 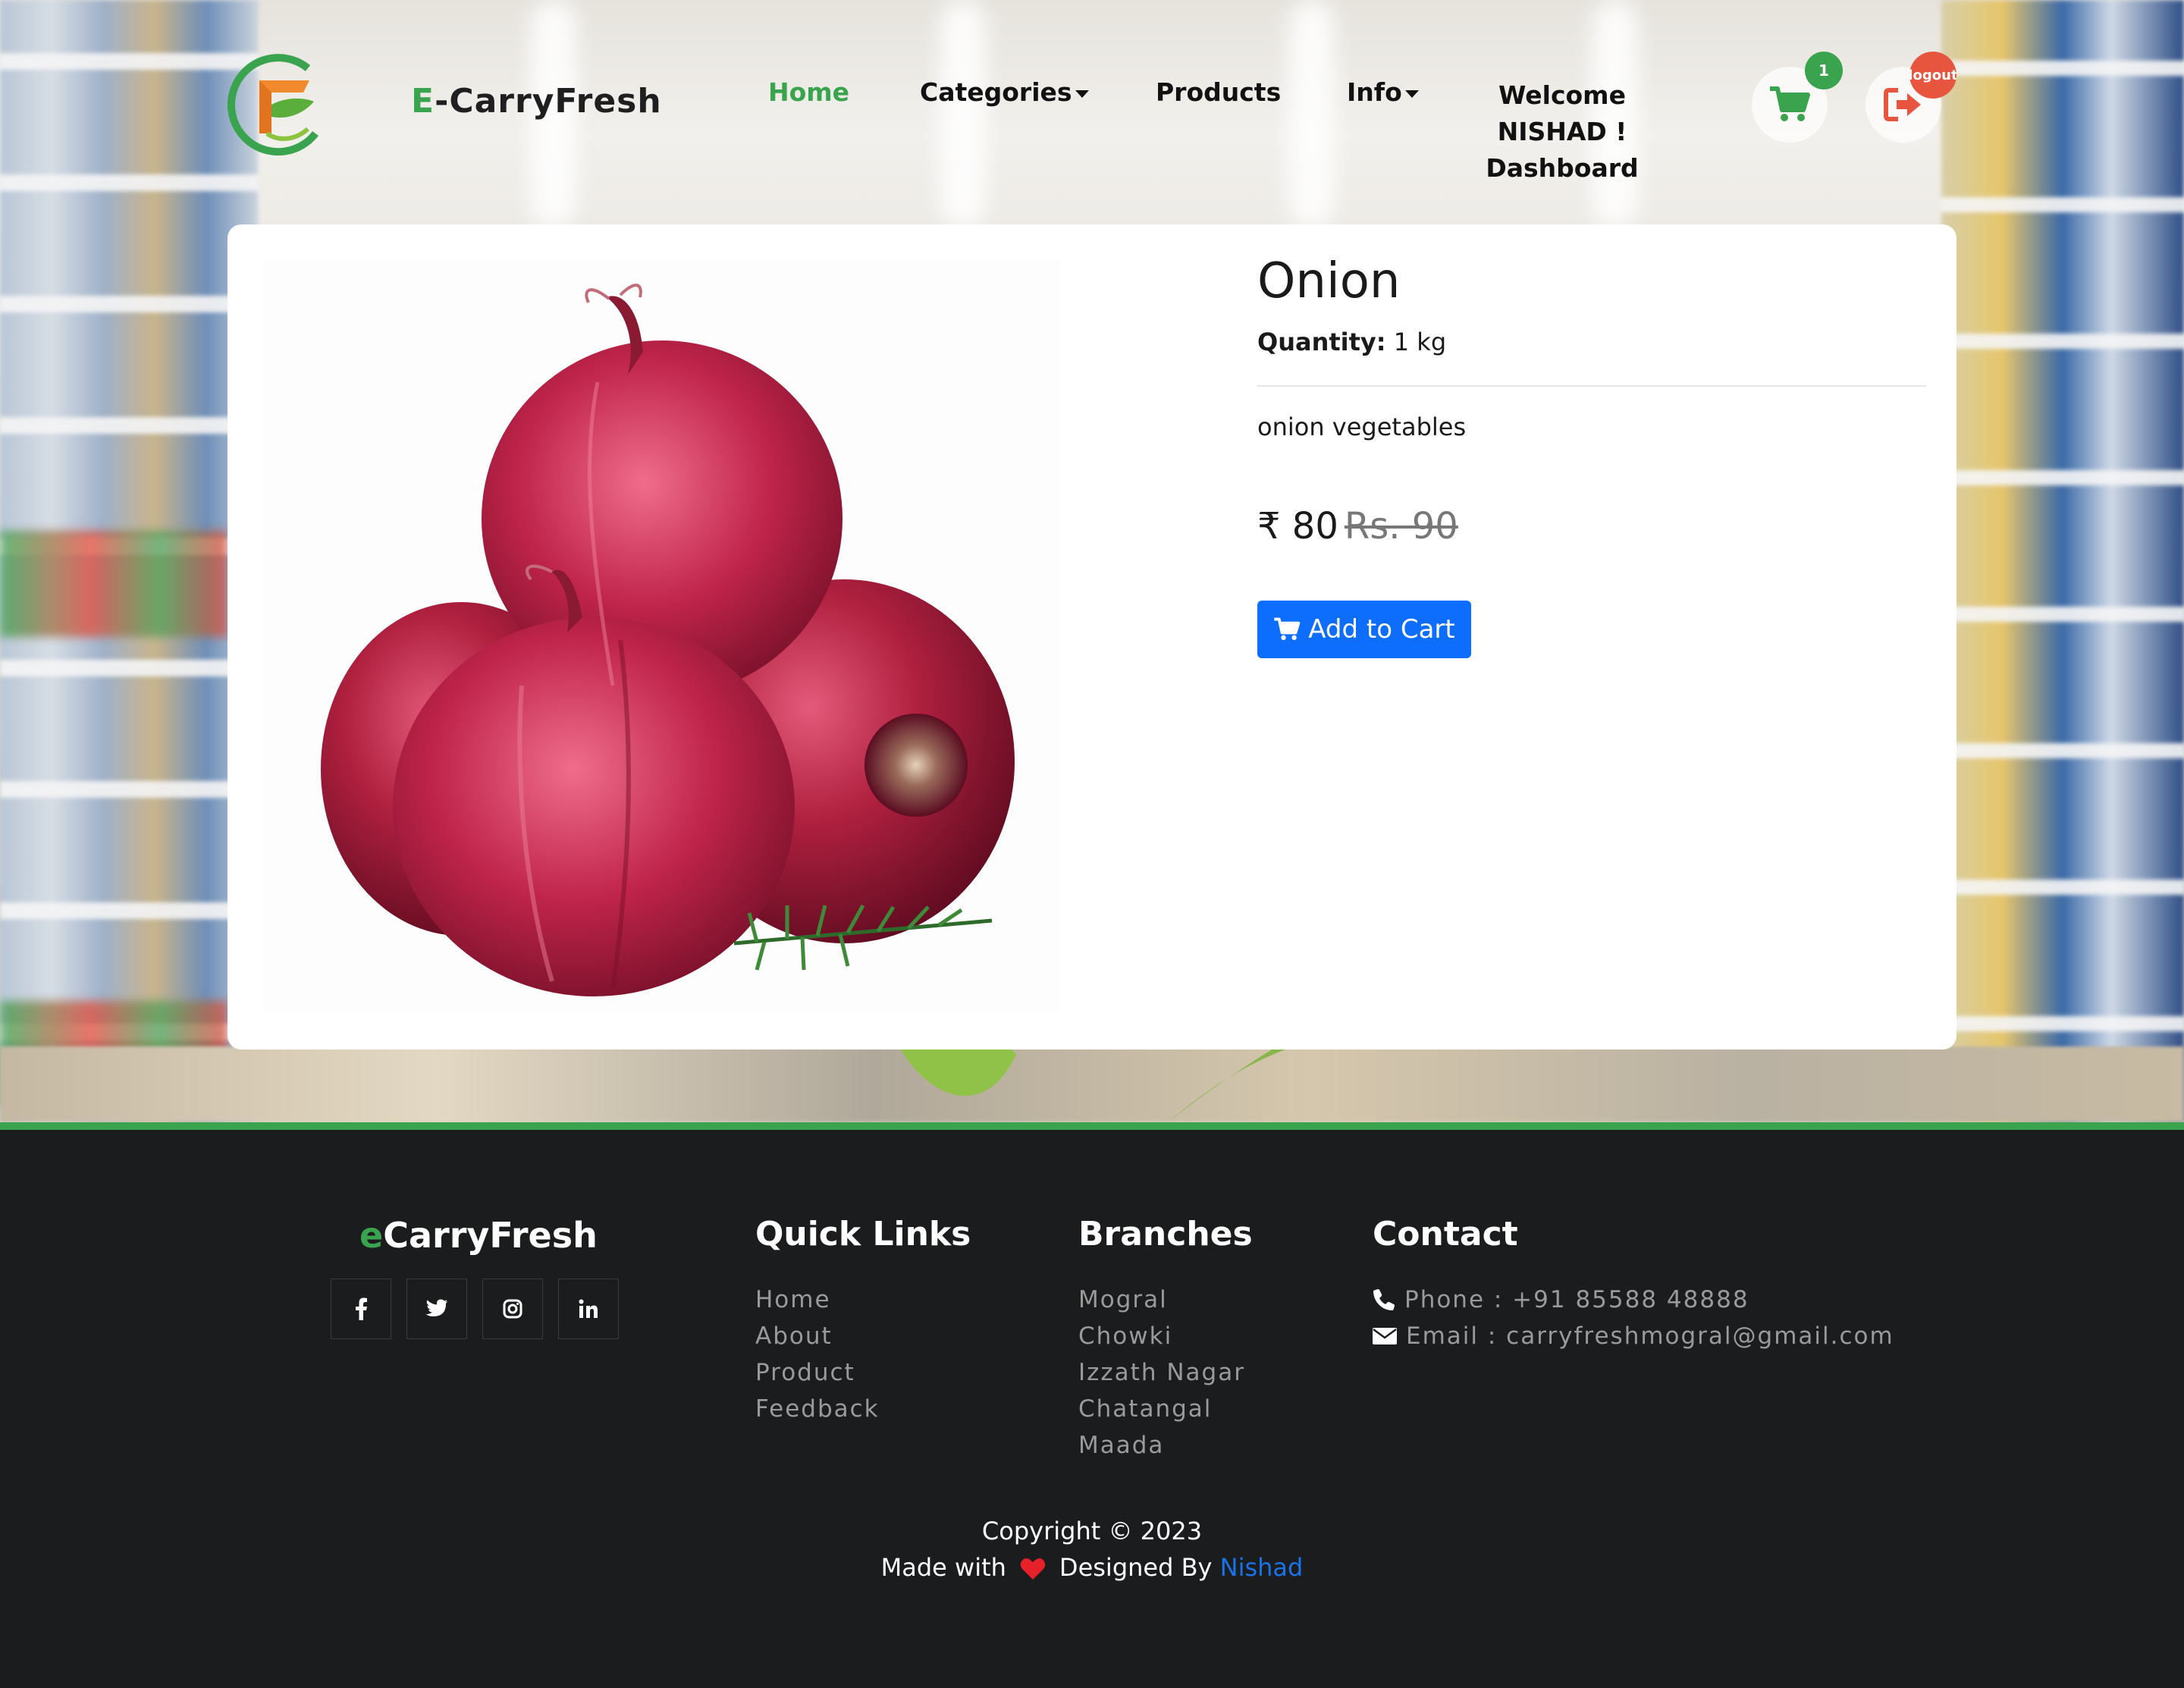 I want to click on linkedin-button, so click(x=588, y=1309).